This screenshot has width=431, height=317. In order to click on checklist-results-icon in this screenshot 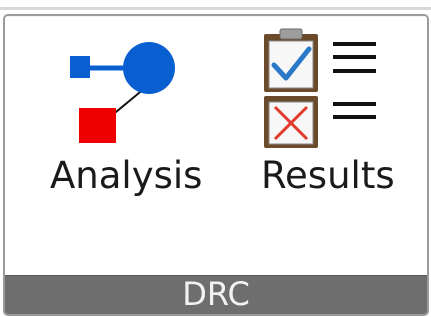, I will do `click(320, 88)`.